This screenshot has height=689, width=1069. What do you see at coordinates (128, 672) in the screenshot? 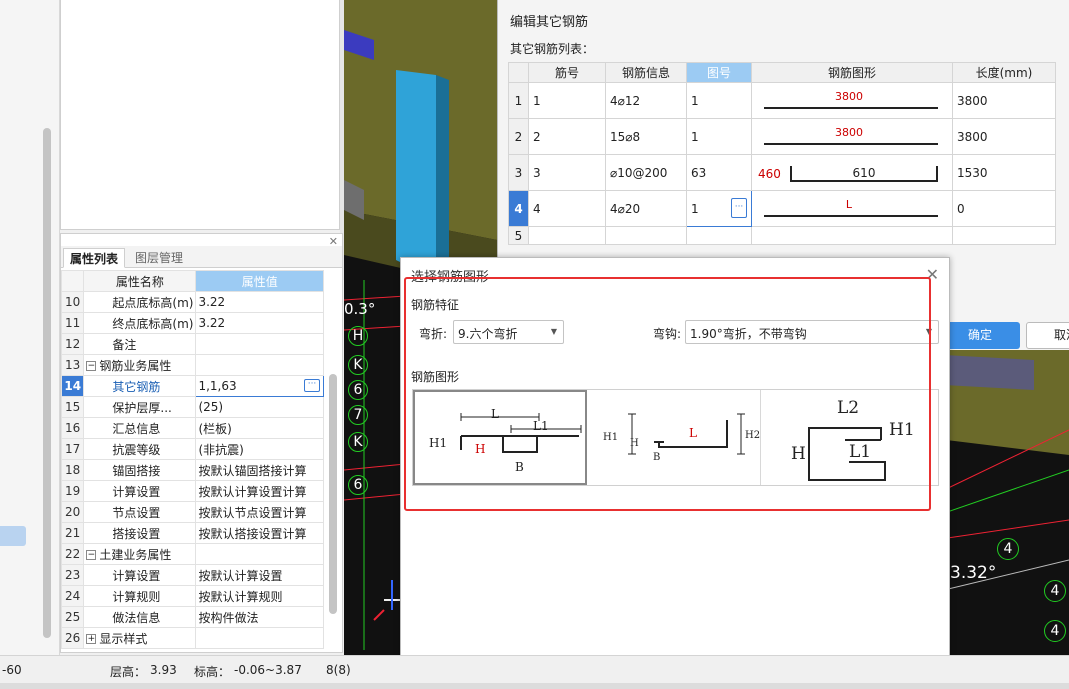
I see `floor-height-label: 层高：` at bounding box center [128, 672].